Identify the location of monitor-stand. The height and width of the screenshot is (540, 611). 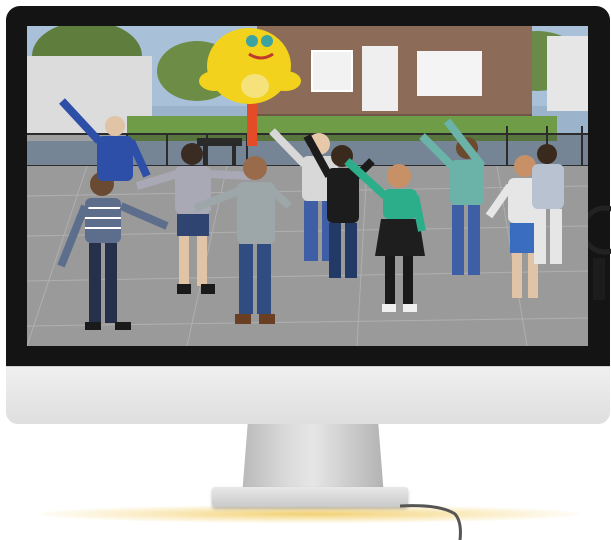
(313, 460).